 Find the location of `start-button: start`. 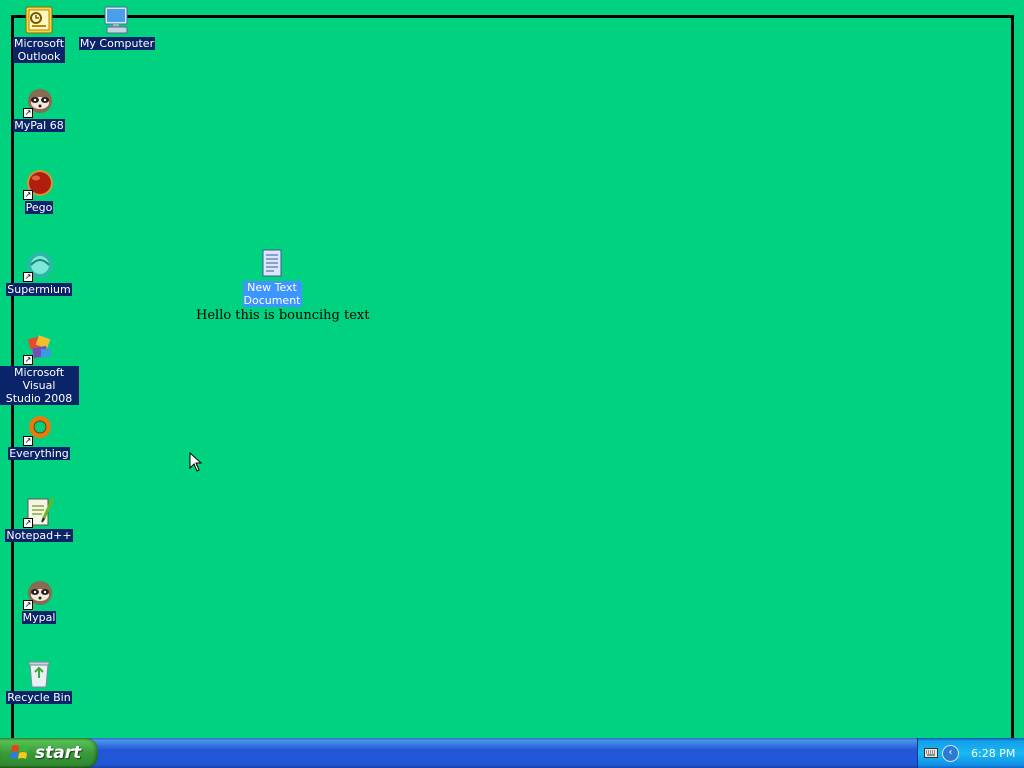

start-button: start is located at coordinates (49, 753).